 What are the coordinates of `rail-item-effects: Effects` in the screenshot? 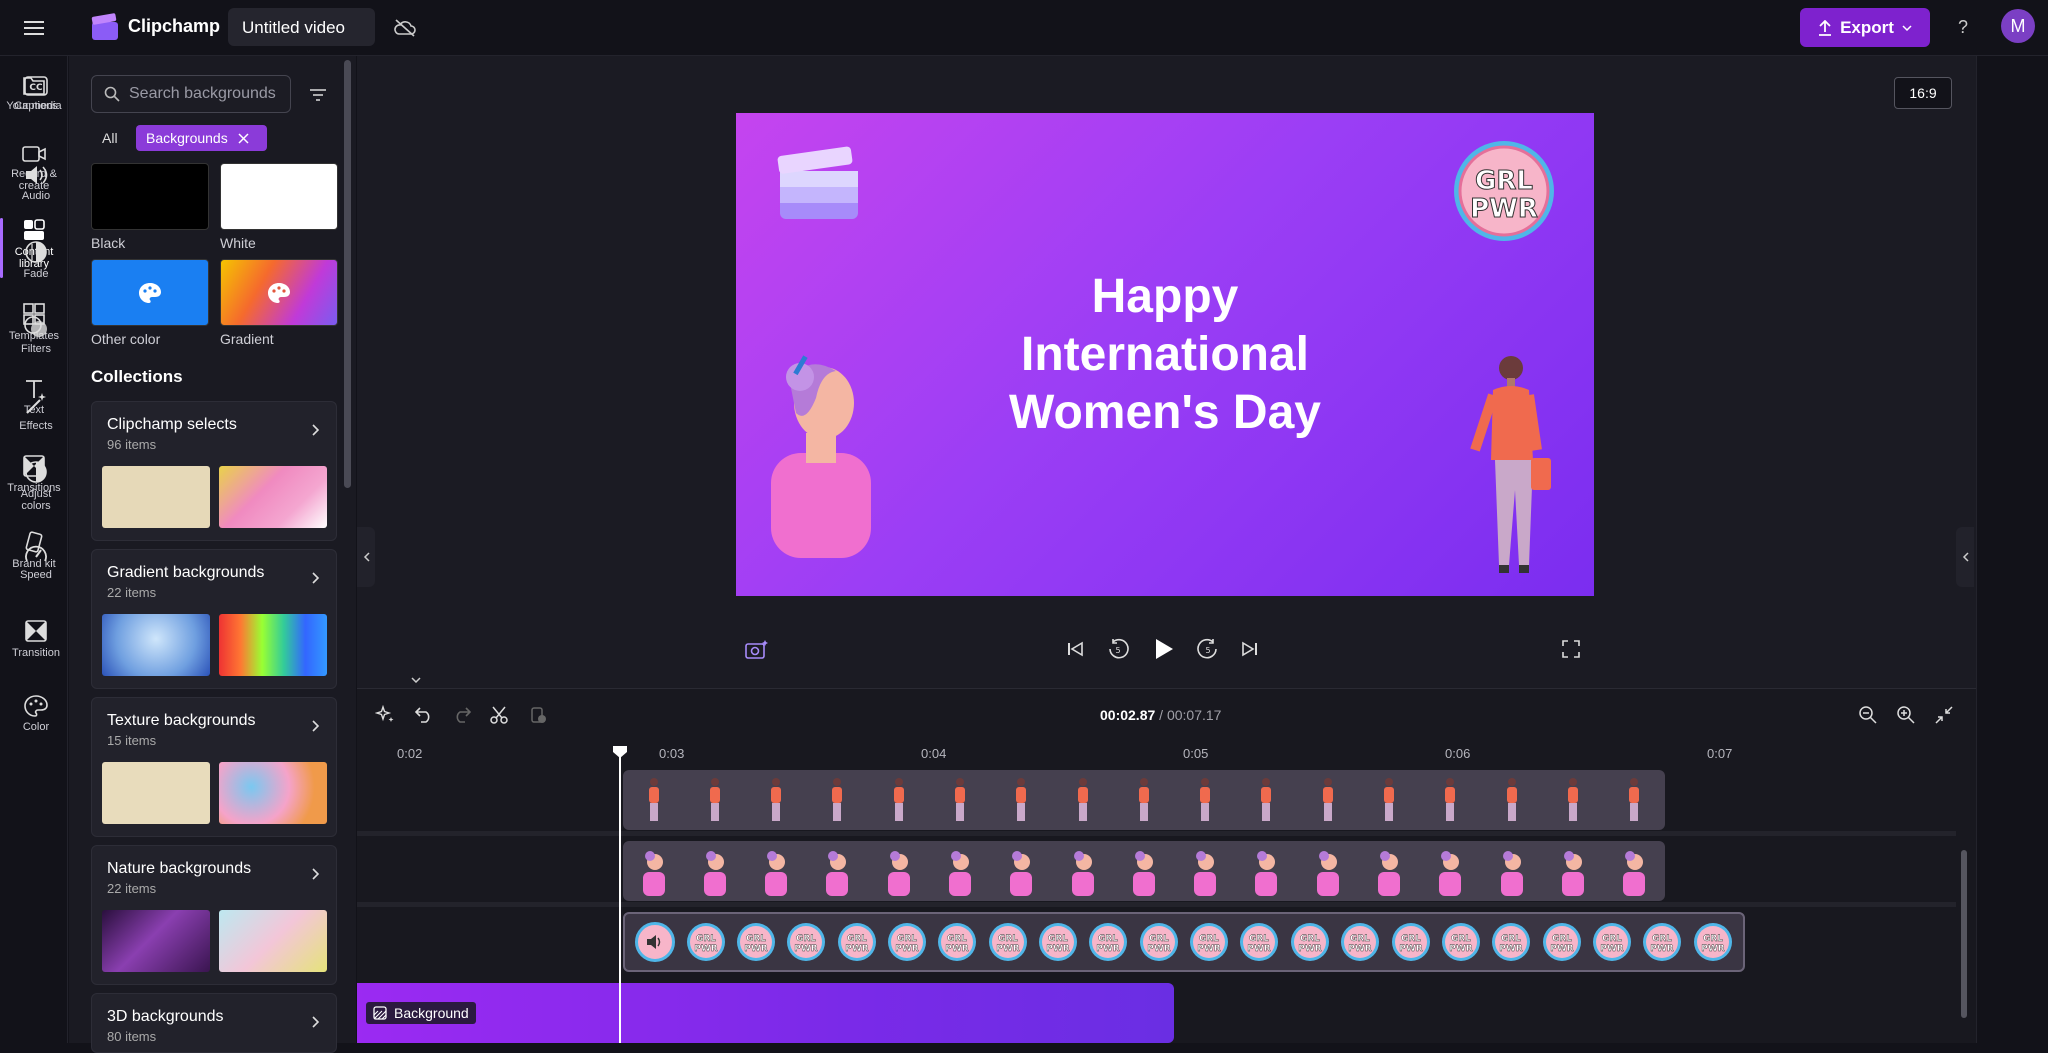 It's located at (36, 412).